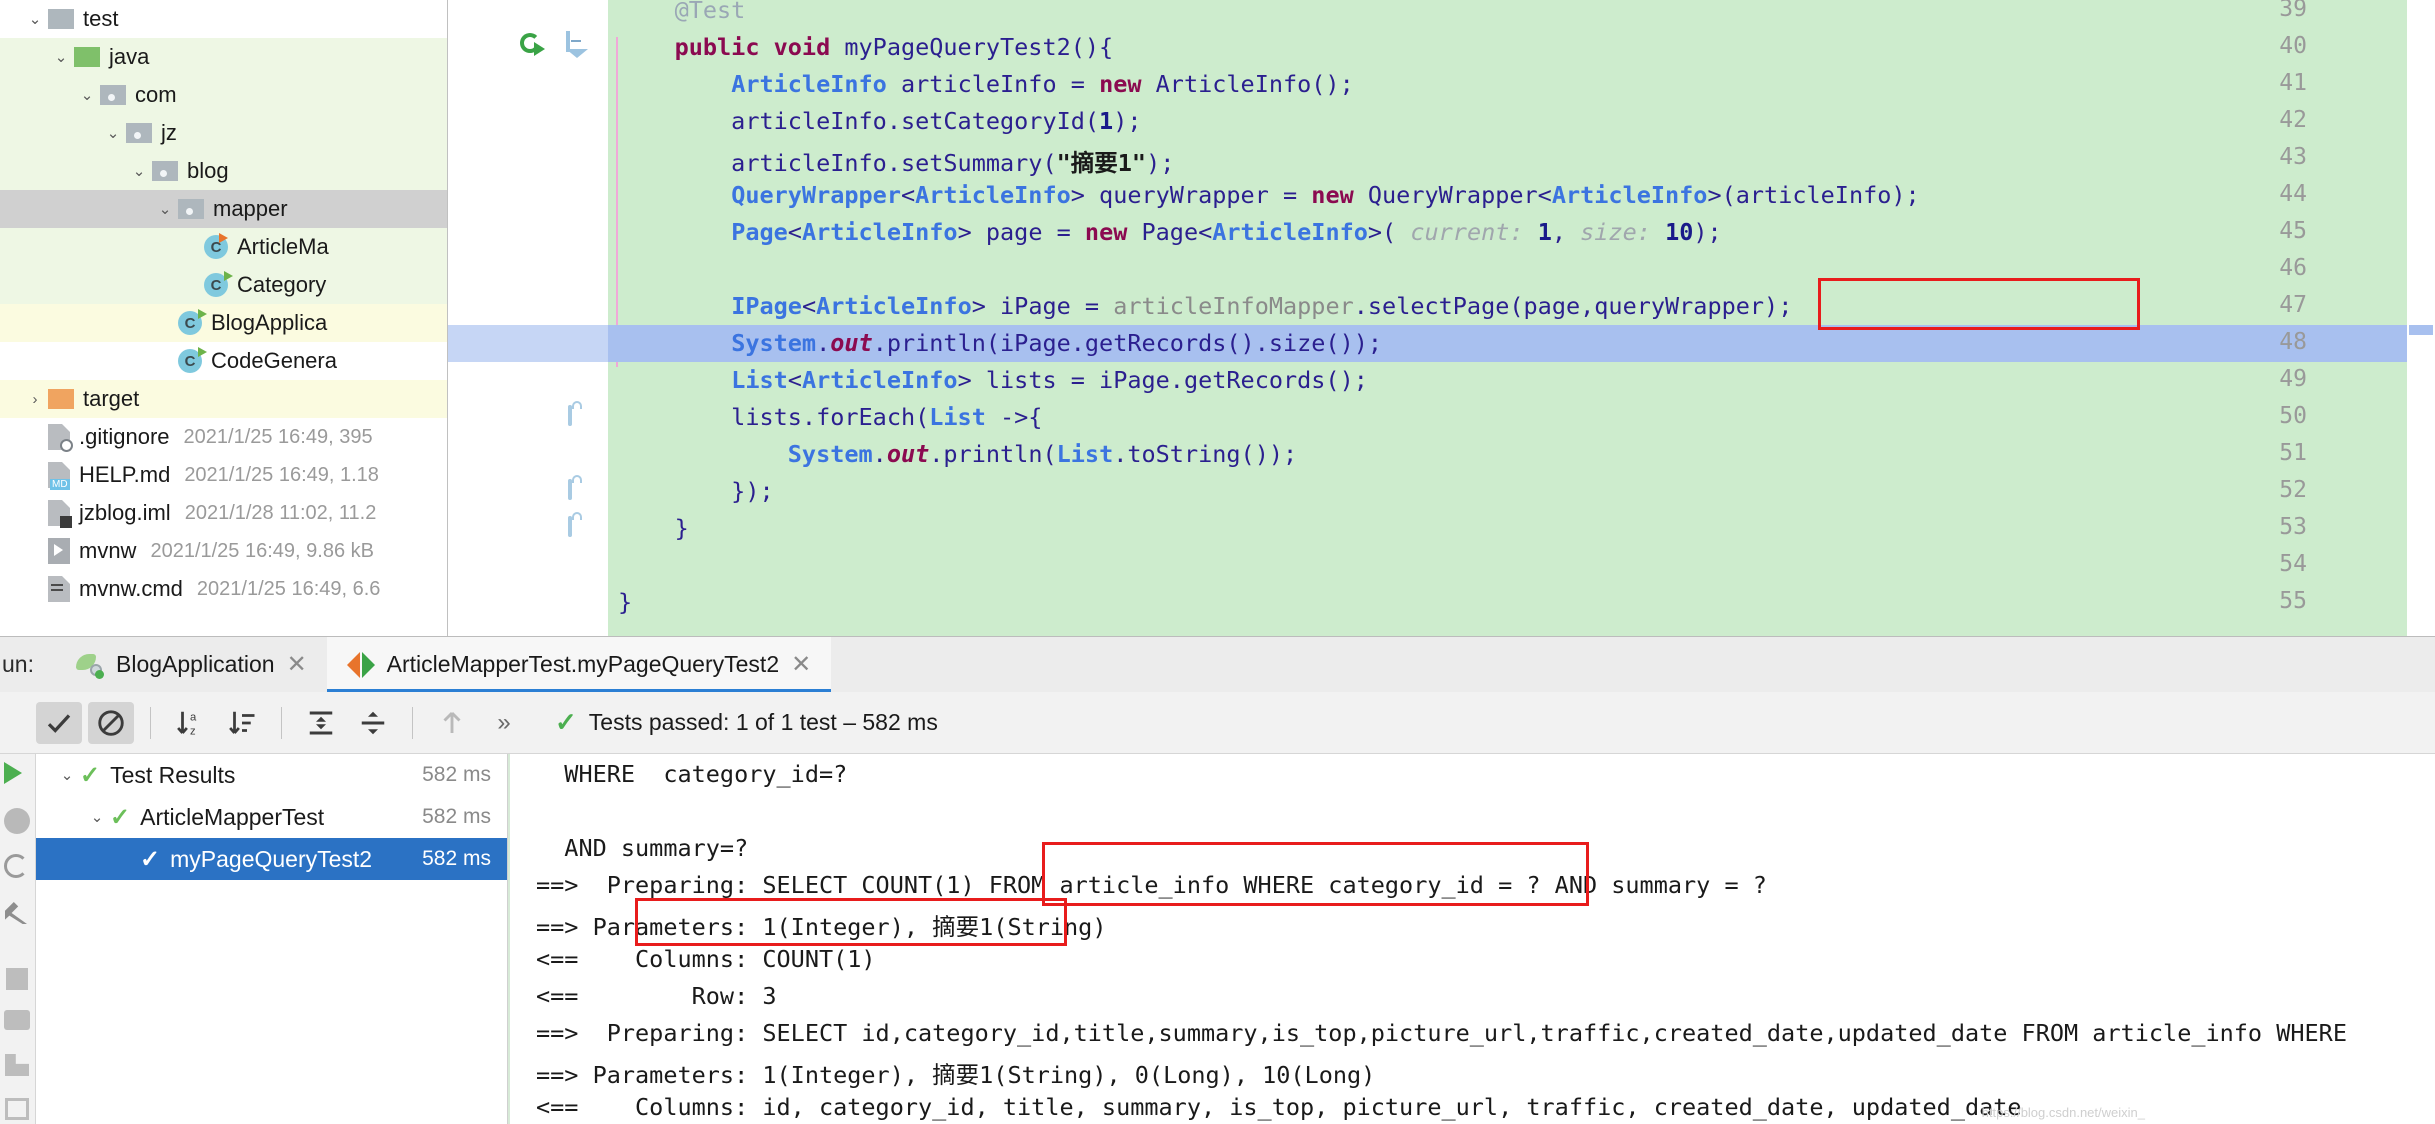 This screenshot has width=2435, height=1124. What do you see at coordinates (223, 95) in the screenshot?
I see `tree-item-com: ⌄ com` at bounding box center [223, 95].